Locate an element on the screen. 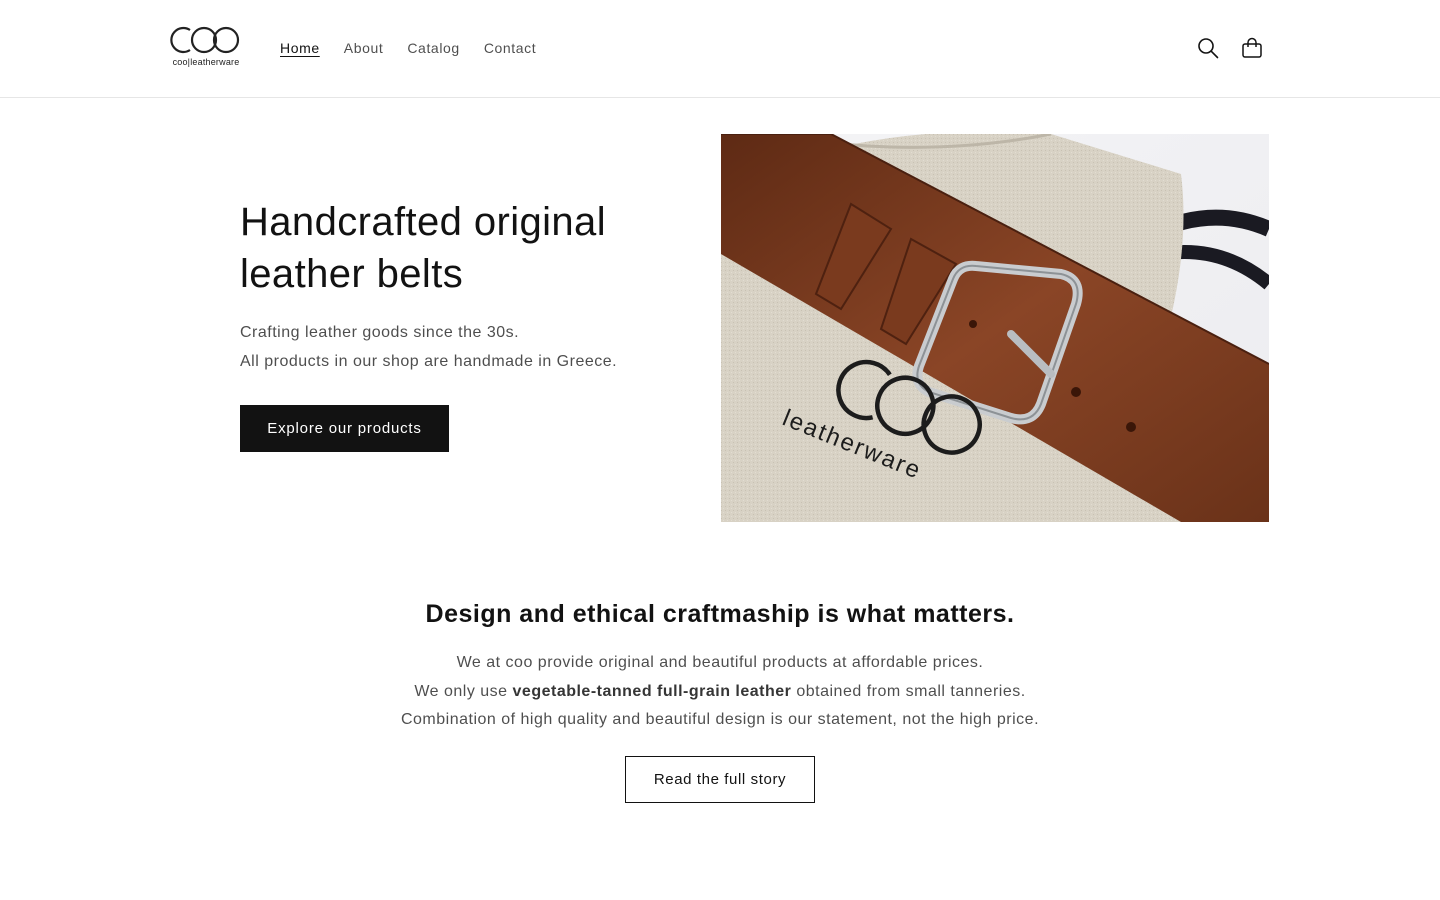 This screenshot has width=1440, height=900. story-line-pre: We only use is located at coordinates (463, 691).